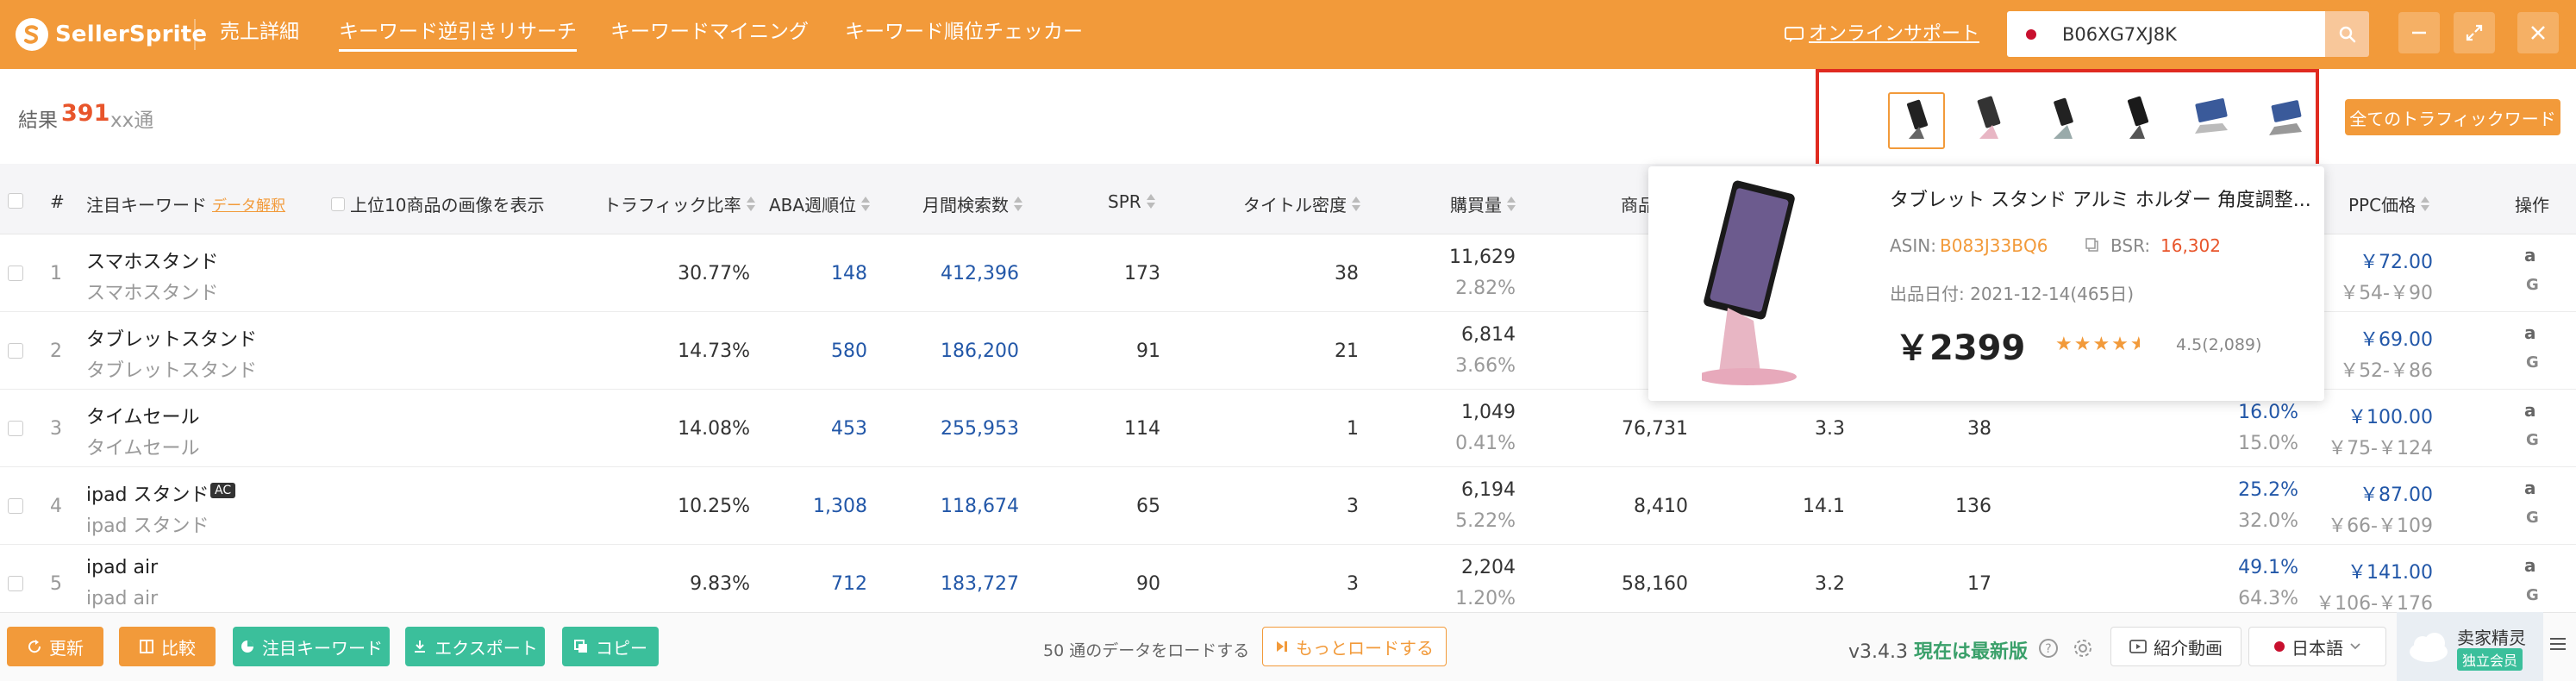 Image resolution: width=2576 pixels, height=681 pixels. What do you see at coordinates (714, 429) in the screenshot?
I see `traffic-ratio-value: 14.08%` at bounding box center [714, 429].